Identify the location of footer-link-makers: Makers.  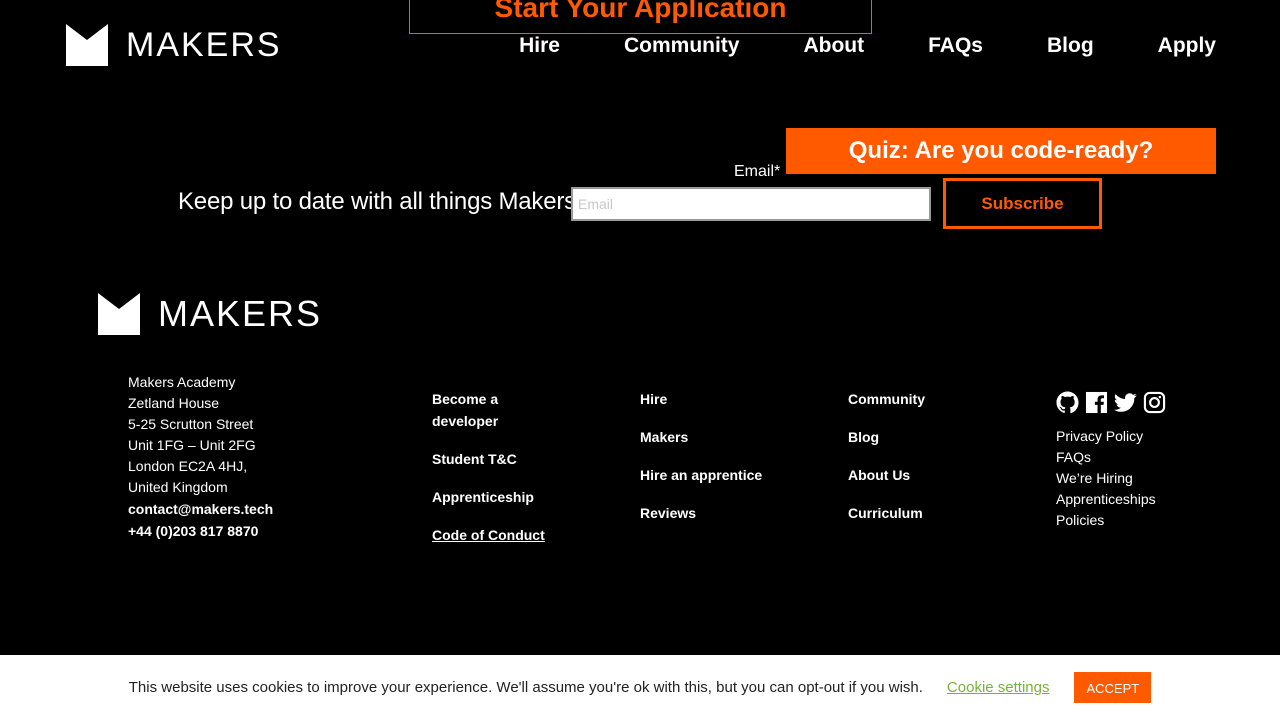
(725, 437).